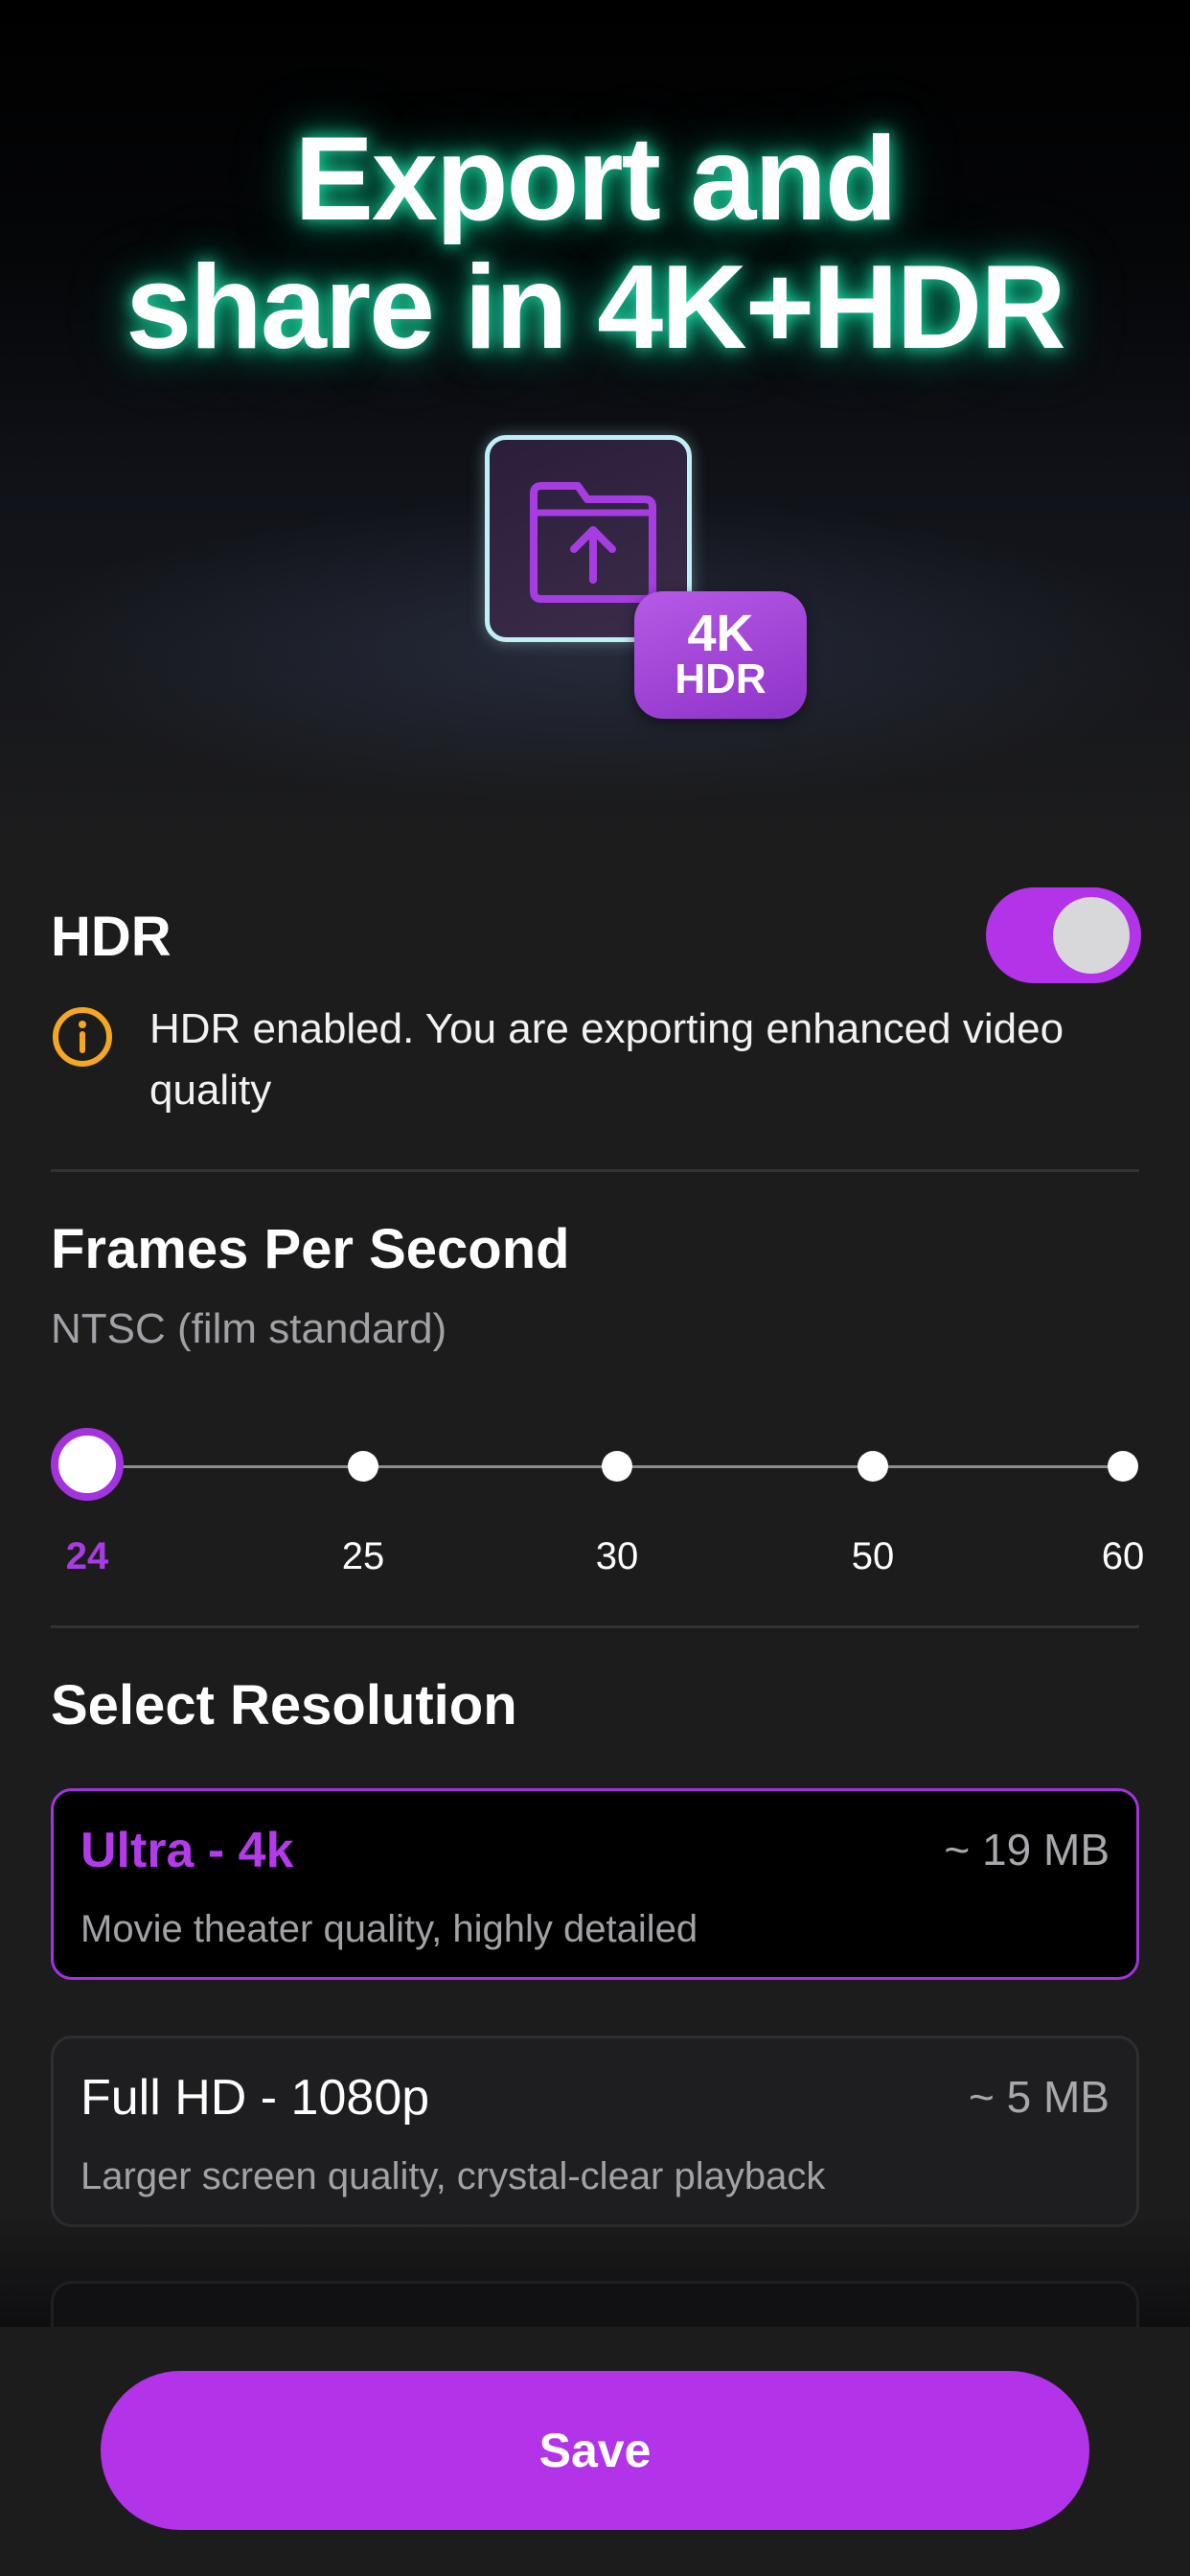 This screenshot has height=2576, width=1190. What do you see at coordinates (596, 308) in the screenshot?
I see `hero-title-line2: share in 4K+HDR` at bounding box center [596, 308].